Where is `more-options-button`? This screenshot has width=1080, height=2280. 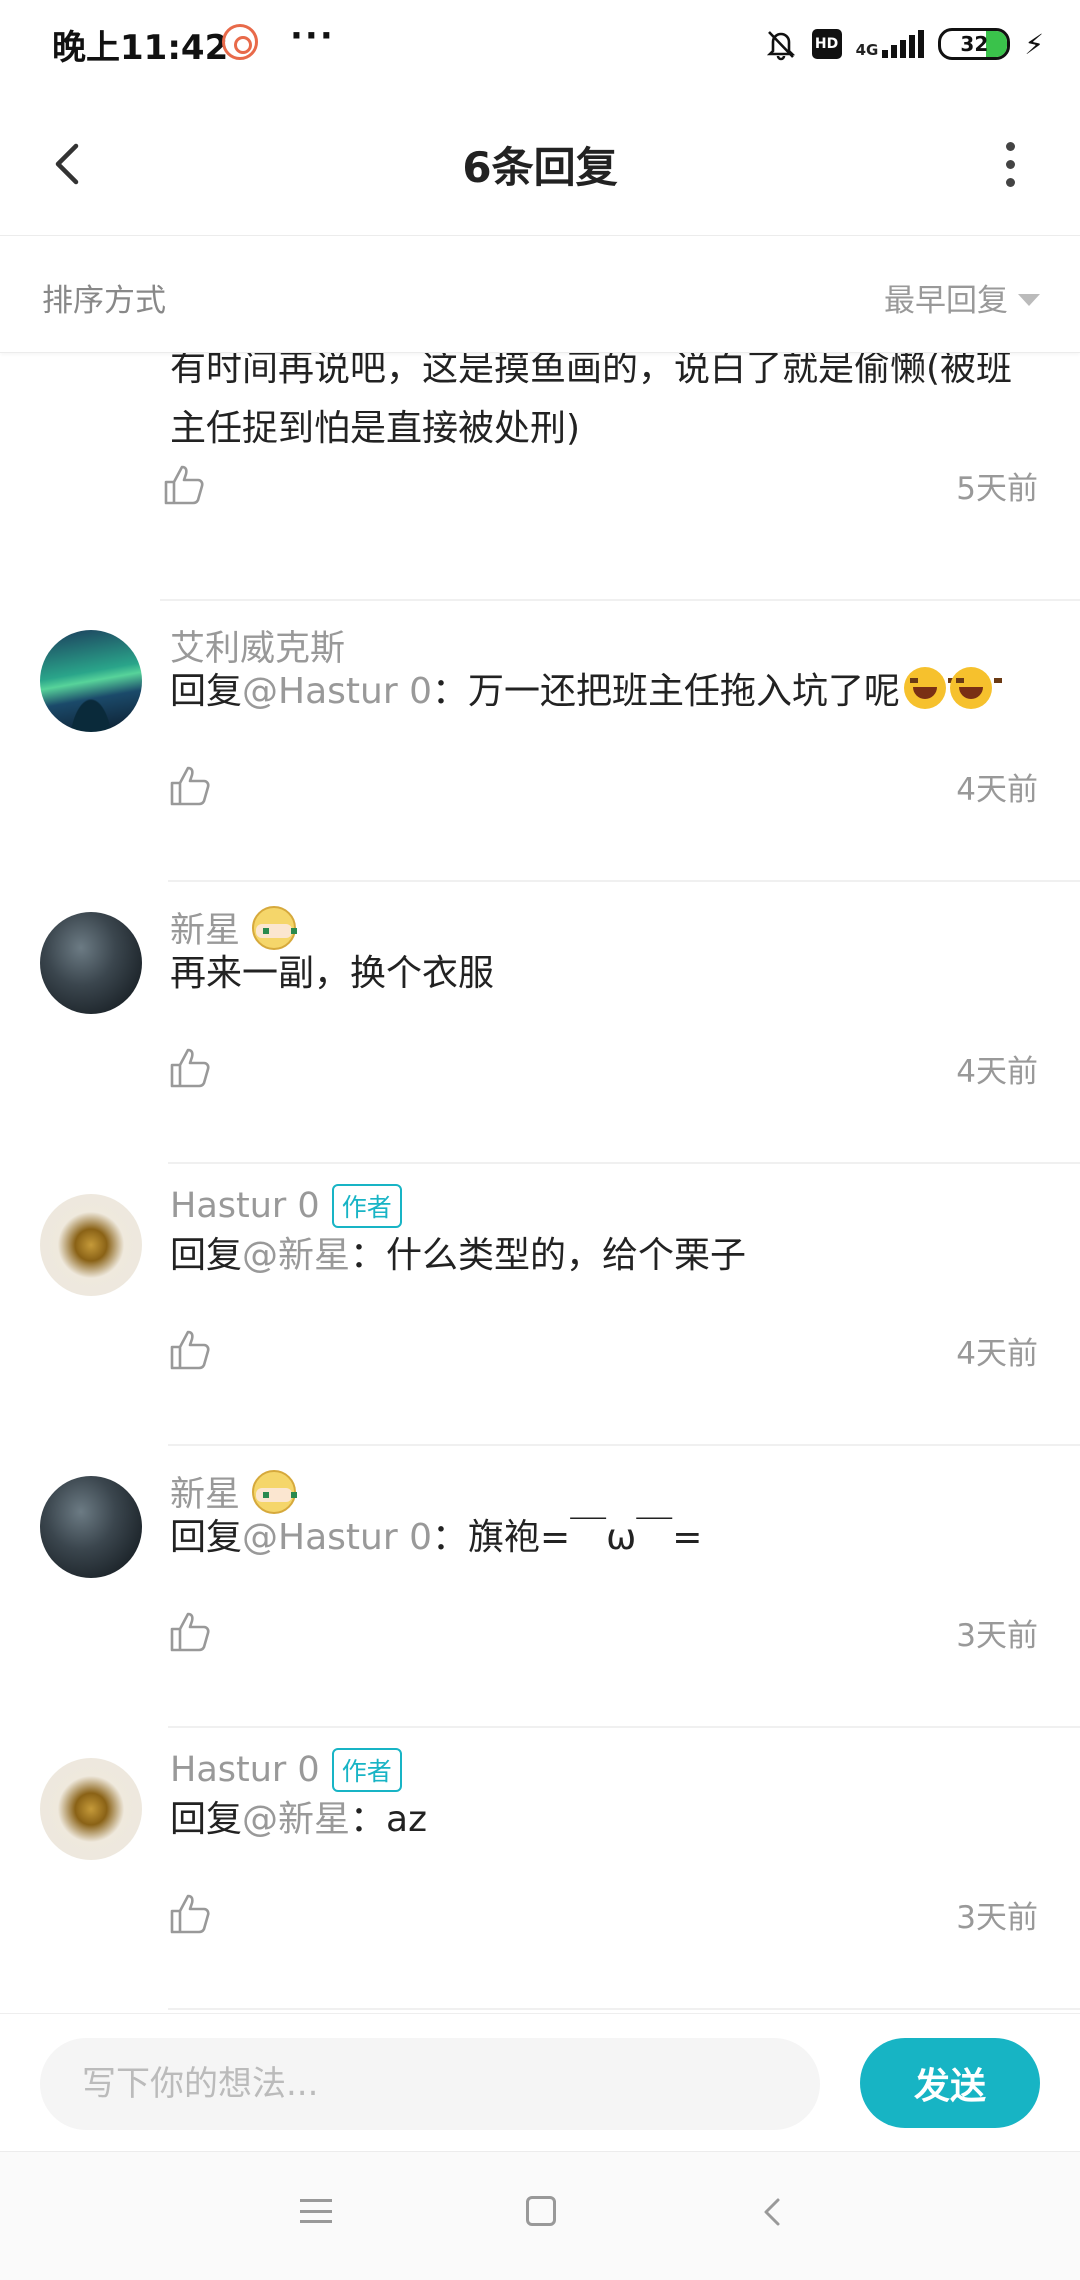
more-options-button is located at coordinates (1010, 164).